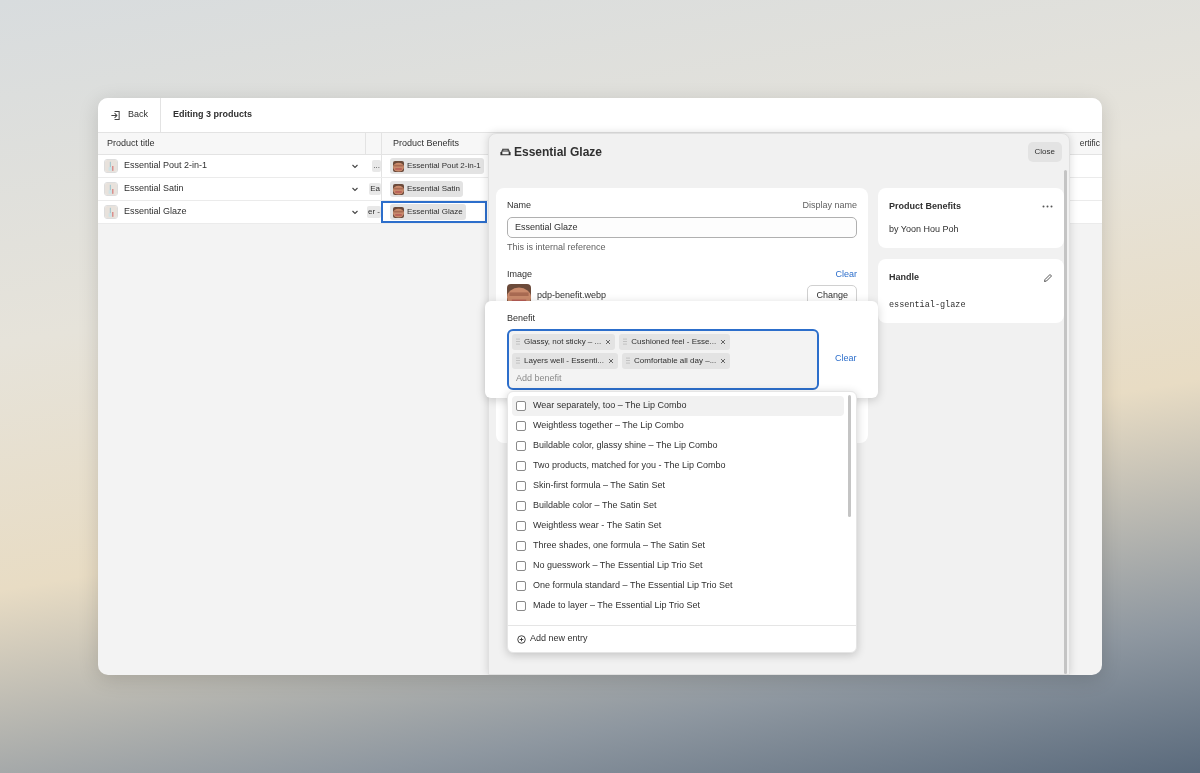  I want to click on option-label: Weightless wear - The Satin Set, so click(597, 526).